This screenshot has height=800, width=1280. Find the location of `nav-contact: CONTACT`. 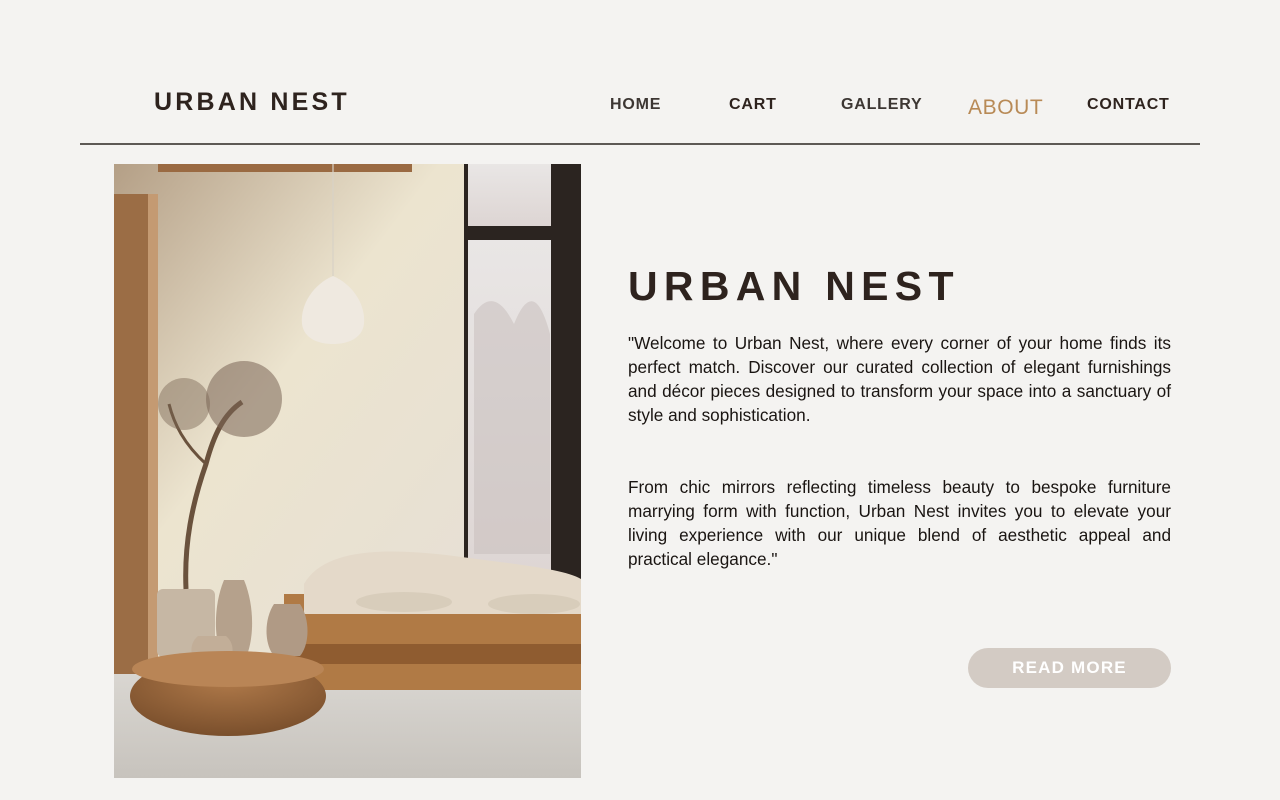

nav-contact: CONTACT is located at coordinates (1128, 105).